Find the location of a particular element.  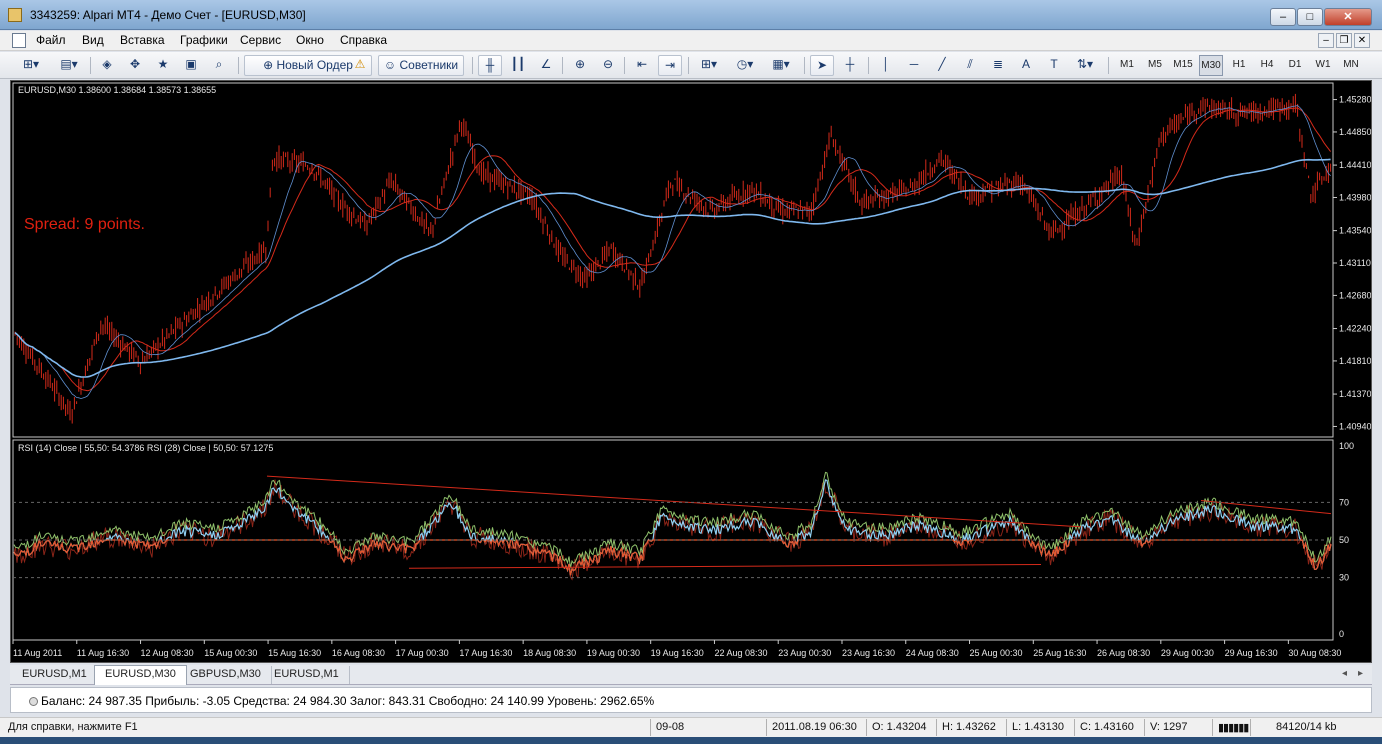

timeframe-m5: M5 is located at coordinates (1155, 65).